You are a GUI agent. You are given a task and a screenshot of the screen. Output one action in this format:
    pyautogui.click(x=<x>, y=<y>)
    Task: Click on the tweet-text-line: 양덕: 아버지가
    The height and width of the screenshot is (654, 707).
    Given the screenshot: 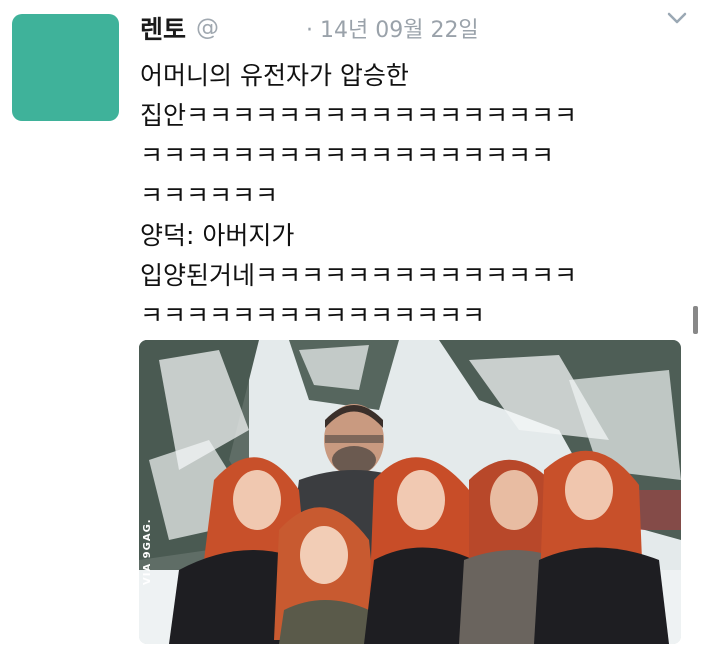 What is the action you would take?
    pyautogui.click(x=217, y=235)
    